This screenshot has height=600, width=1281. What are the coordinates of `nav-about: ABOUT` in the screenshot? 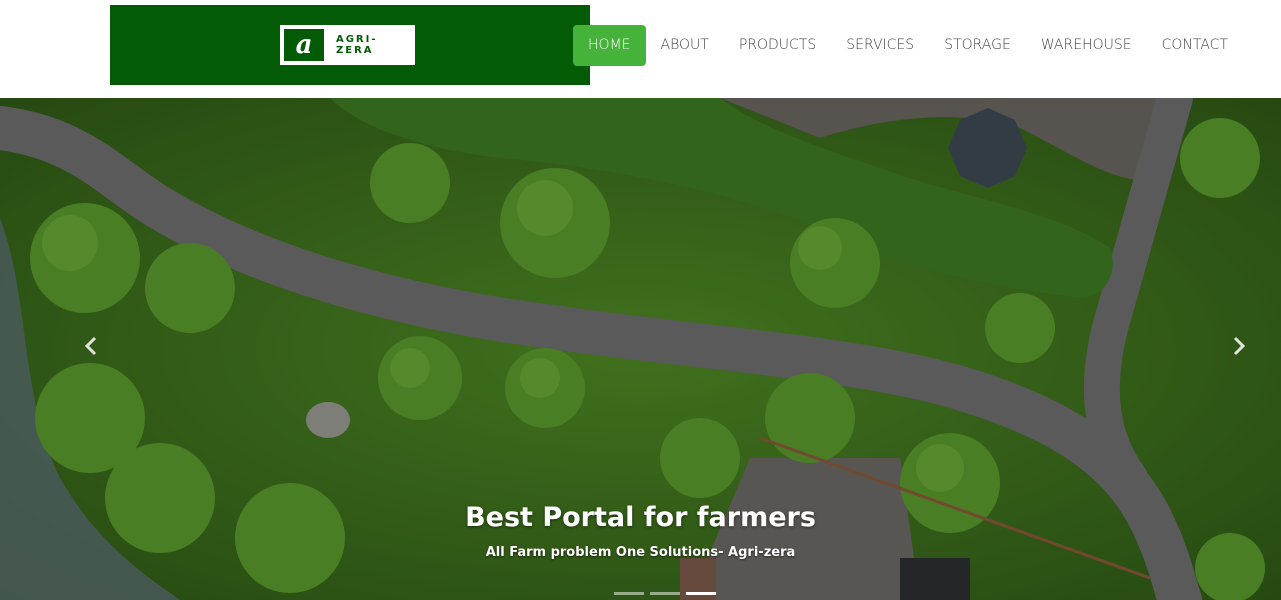 It's located at (685, 45).